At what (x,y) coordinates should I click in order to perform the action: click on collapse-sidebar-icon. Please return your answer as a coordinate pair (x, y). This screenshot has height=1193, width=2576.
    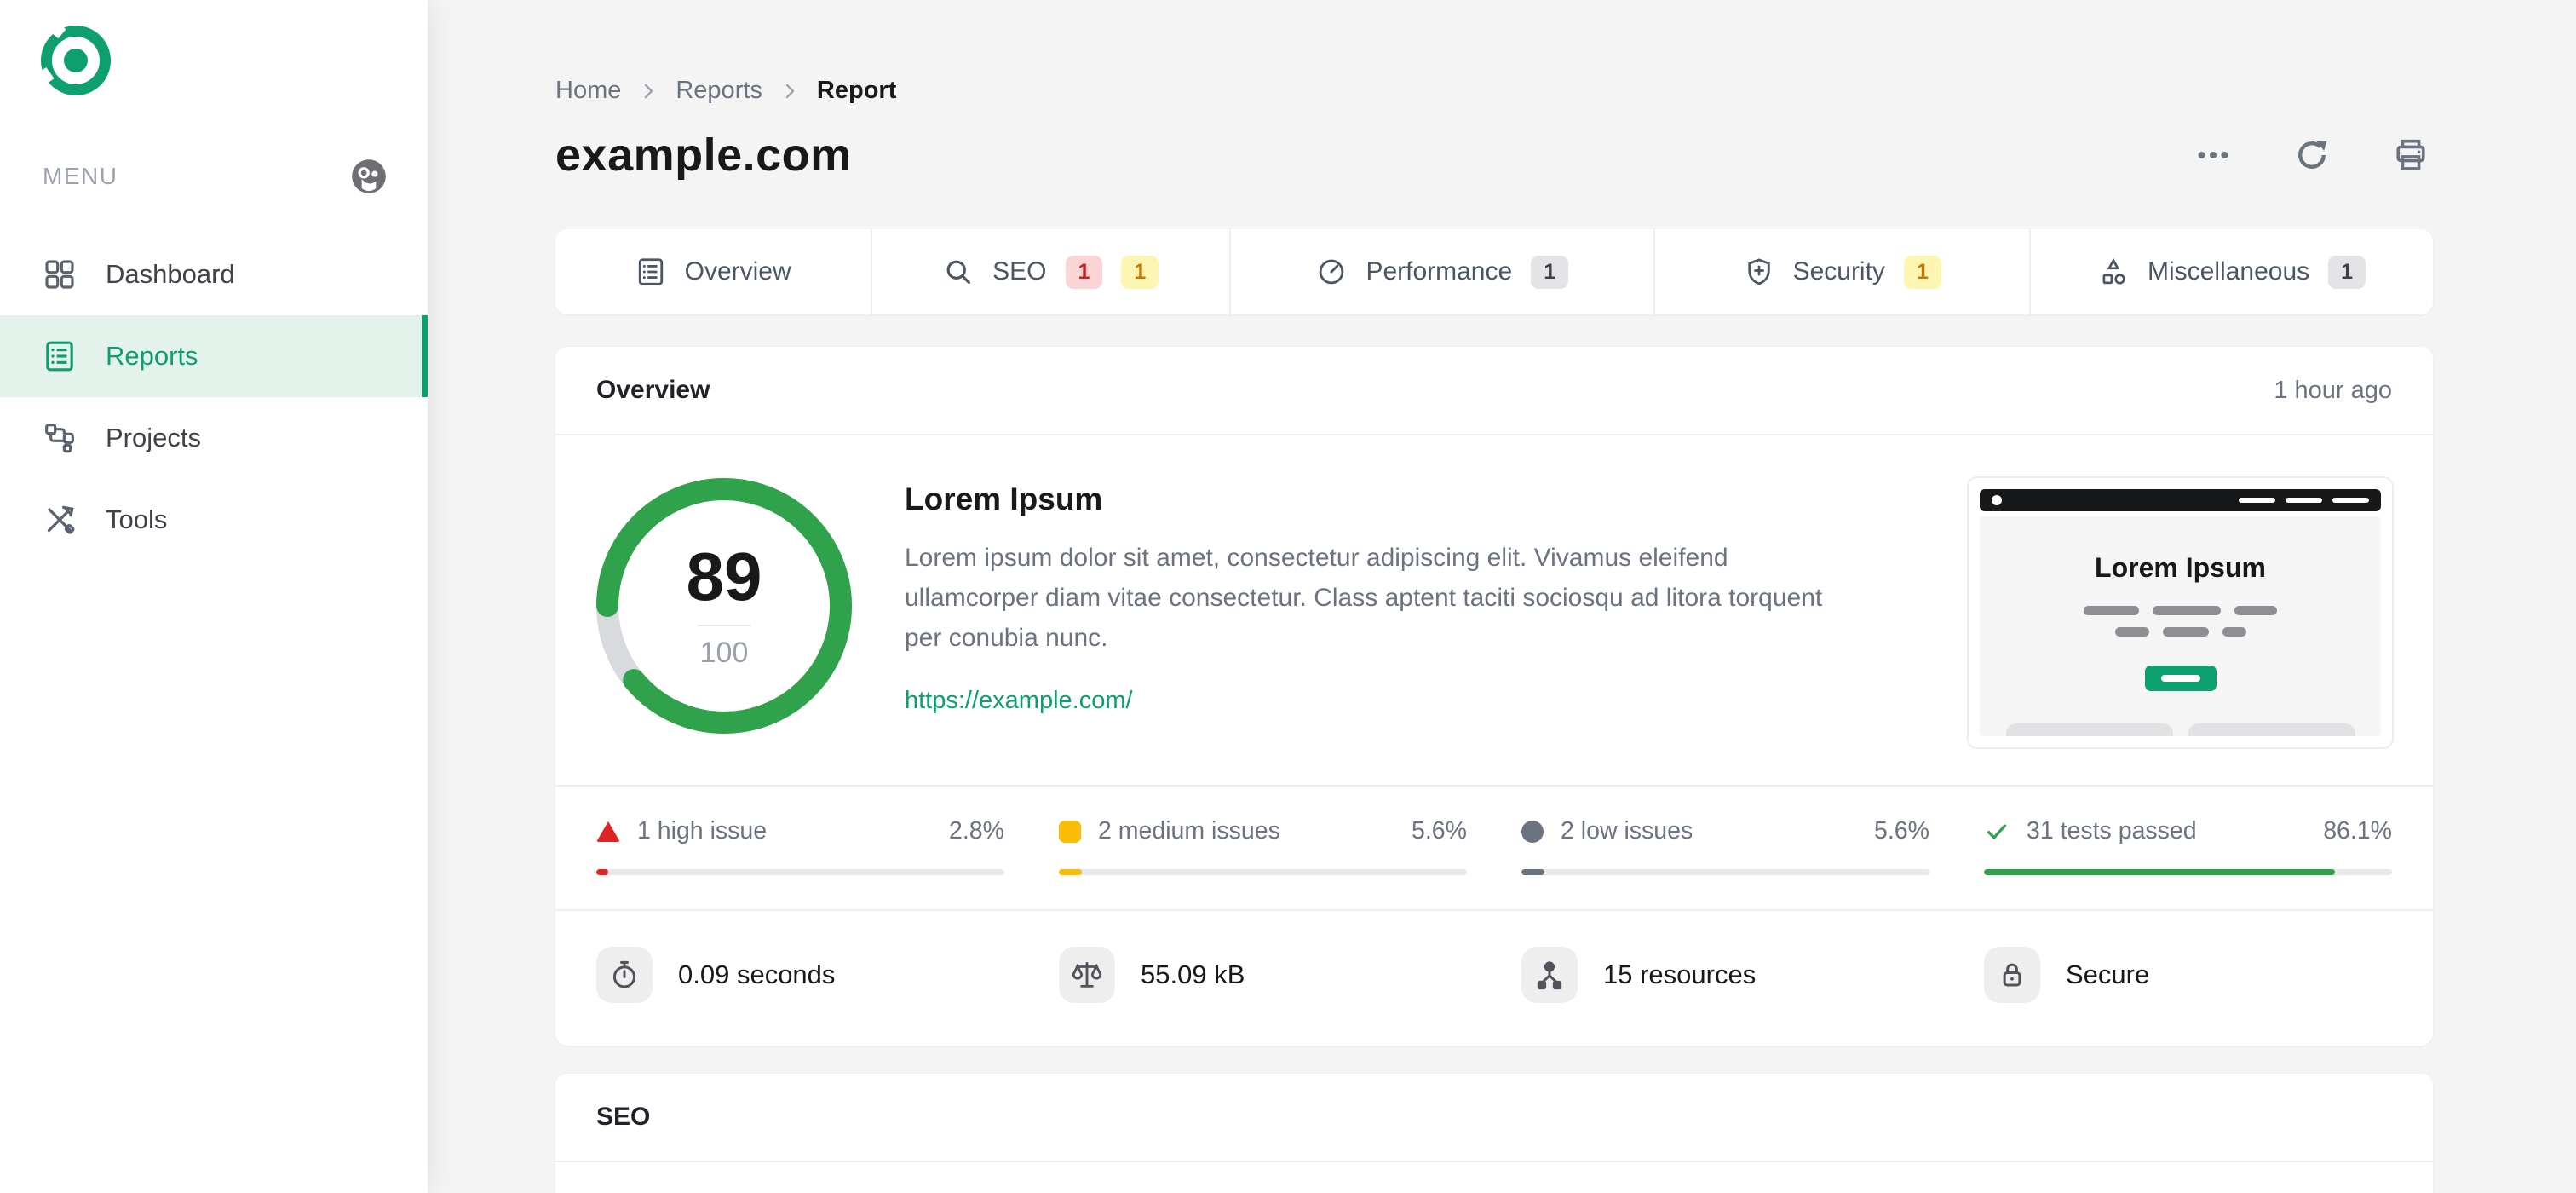
    Looking at the image, I should click on (369, 176).